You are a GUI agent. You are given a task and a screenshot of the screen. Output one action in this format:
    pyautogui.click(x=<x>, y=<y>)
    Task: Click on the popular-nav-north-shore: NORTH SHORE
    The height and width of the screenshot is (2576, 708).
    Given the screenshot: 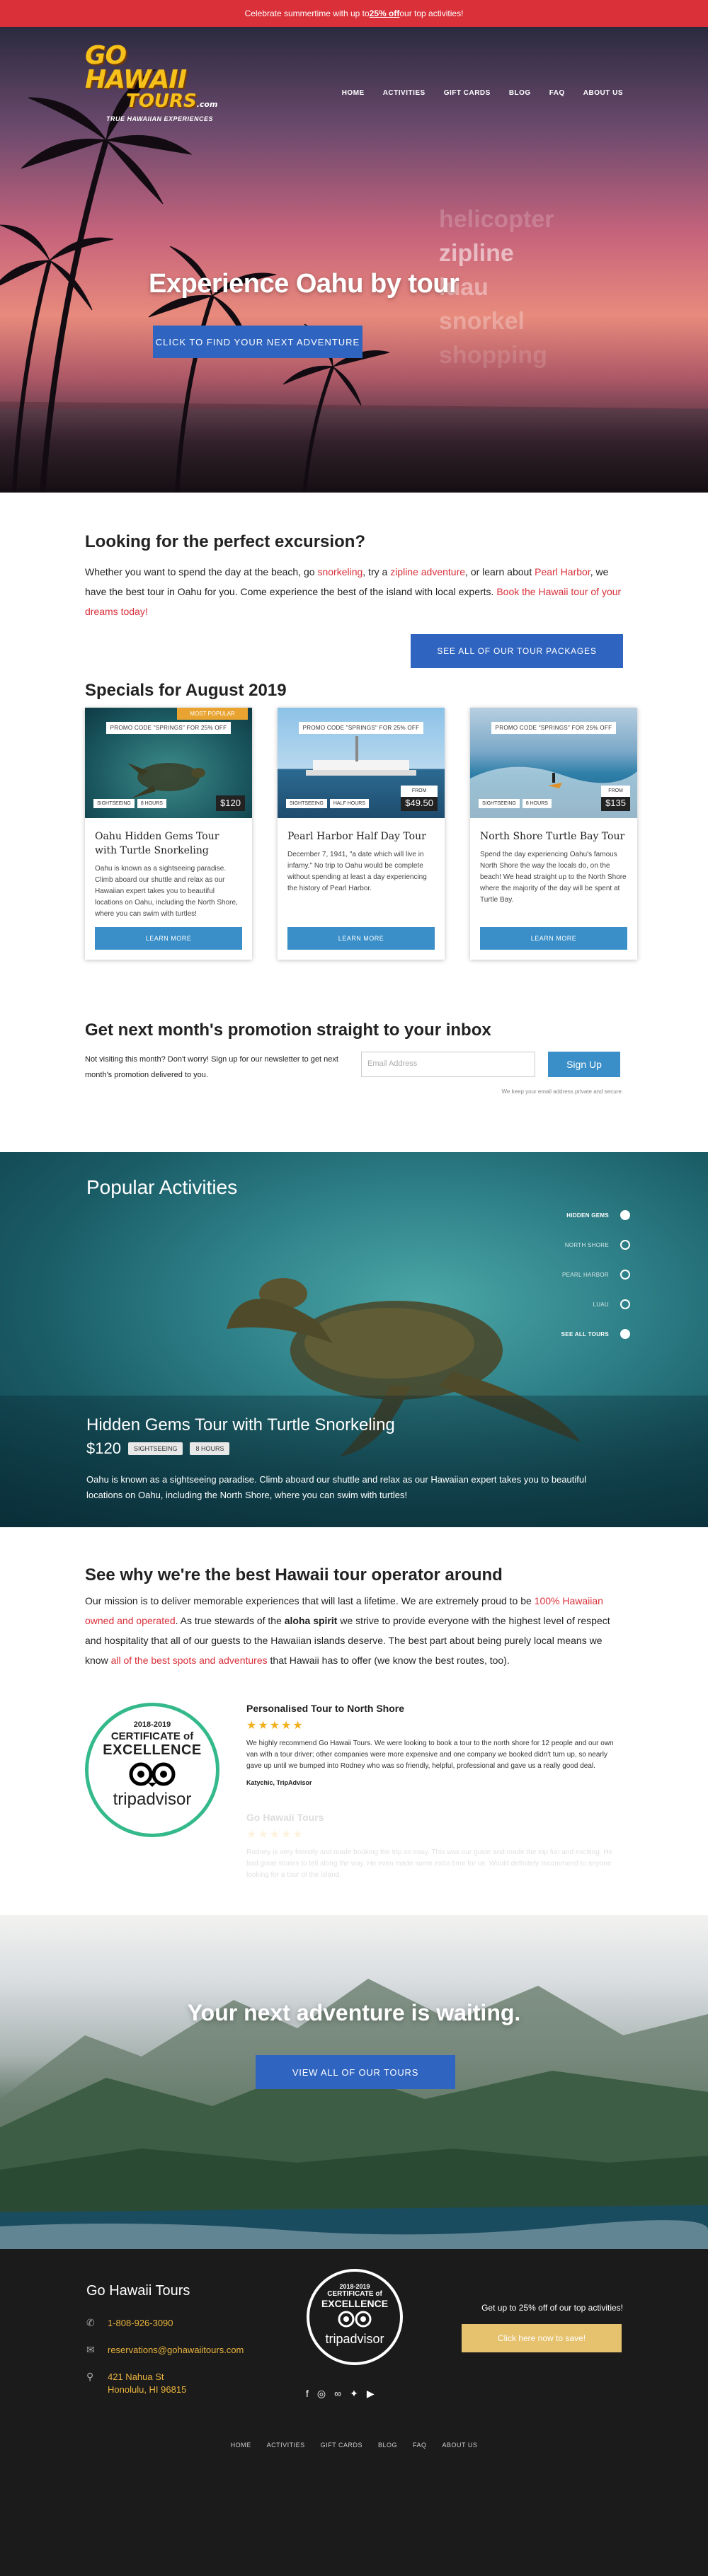 What is the action you would take?
    pyautogui.click(x=595, y=1245)
    